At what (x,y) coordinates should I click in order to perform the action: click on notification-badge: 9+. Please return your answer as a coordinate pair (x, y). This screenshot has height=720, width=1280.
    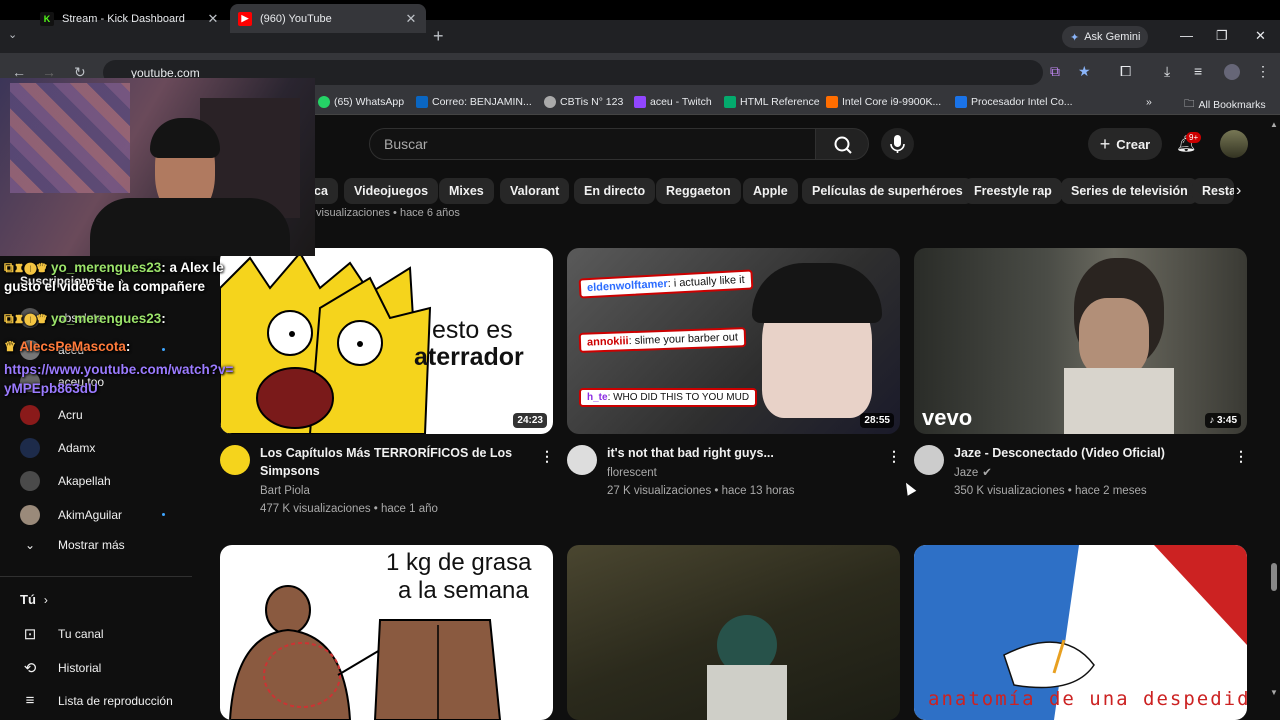
    Looking at the image, I should click on (1194, 137).